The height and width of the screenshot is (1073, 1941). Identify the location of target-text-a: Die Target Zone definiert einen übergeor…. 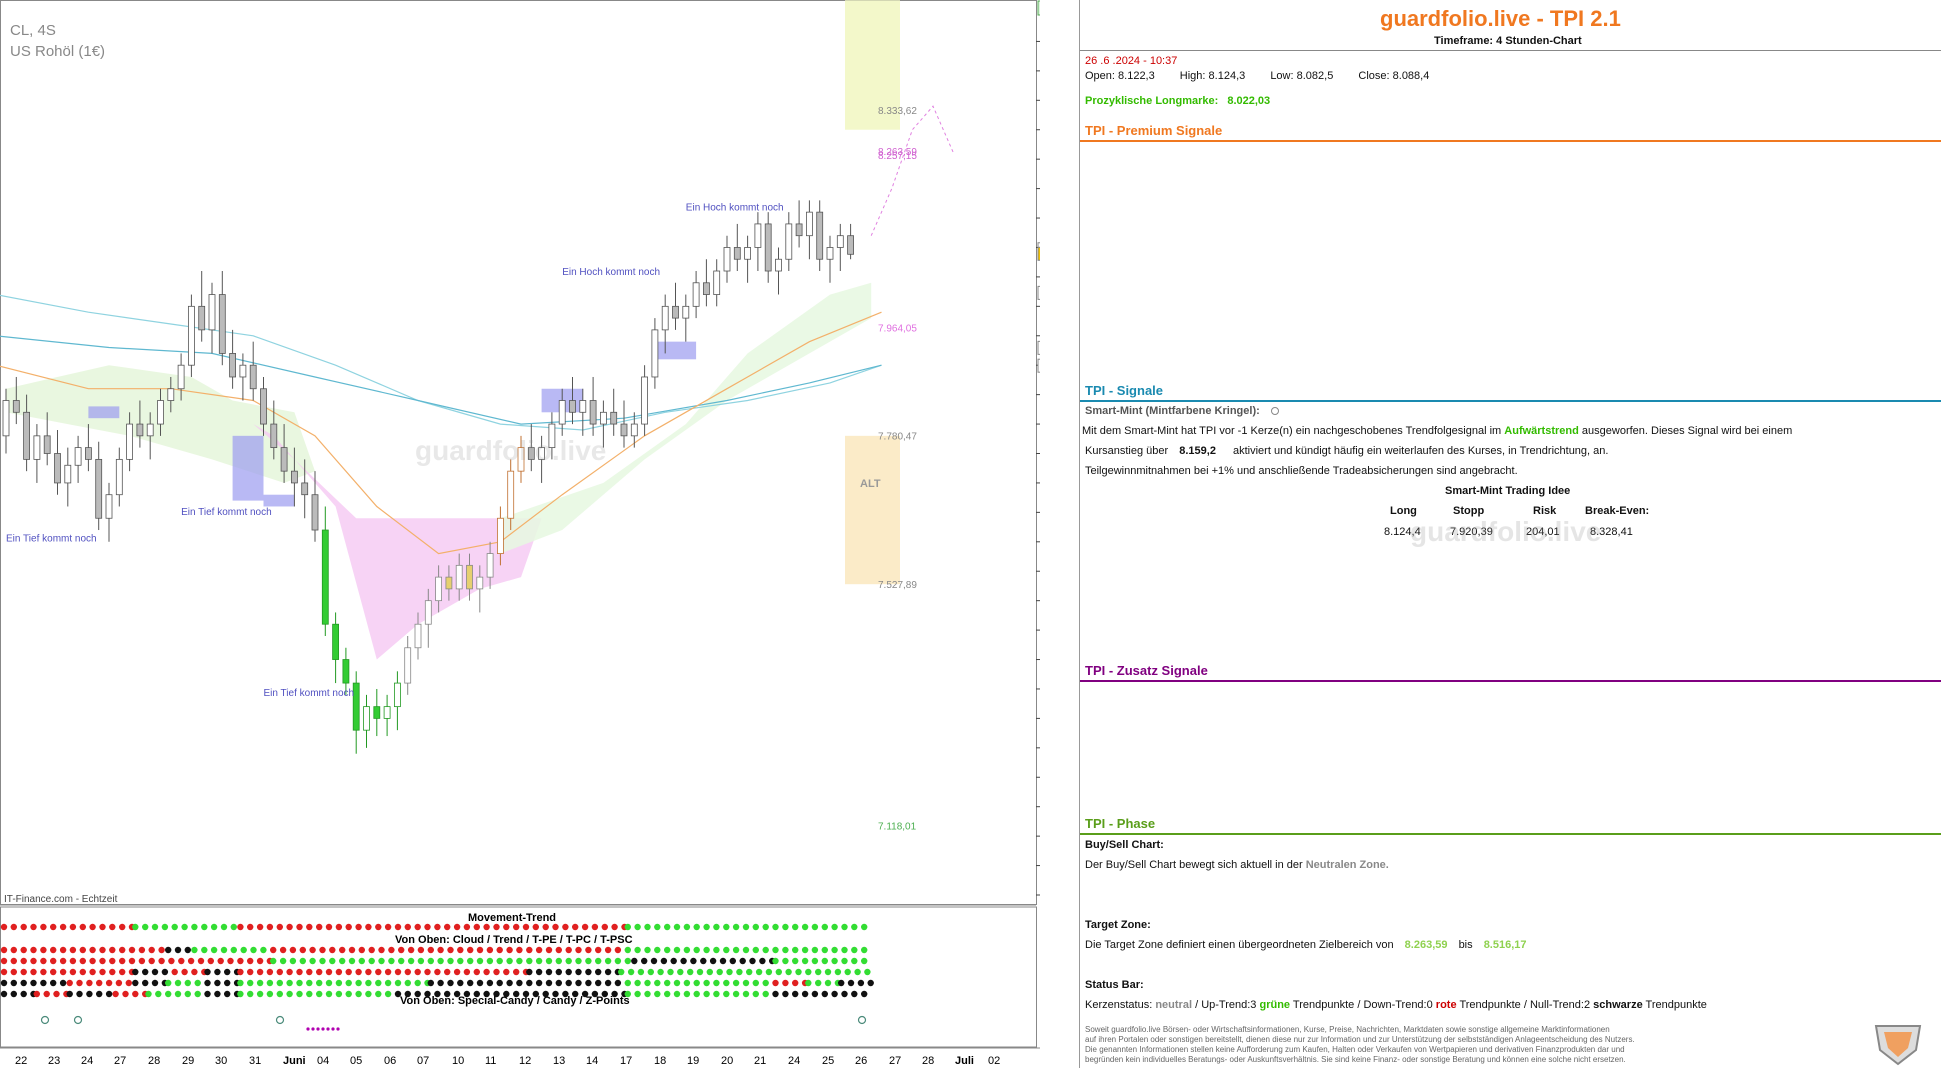
(1239, 945).